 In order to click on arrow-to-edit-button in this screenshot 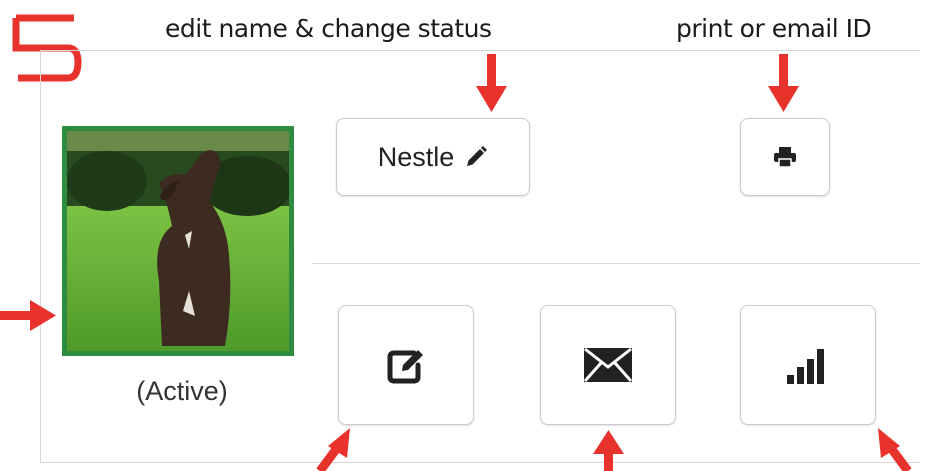, I will do `click(333, 449)`.